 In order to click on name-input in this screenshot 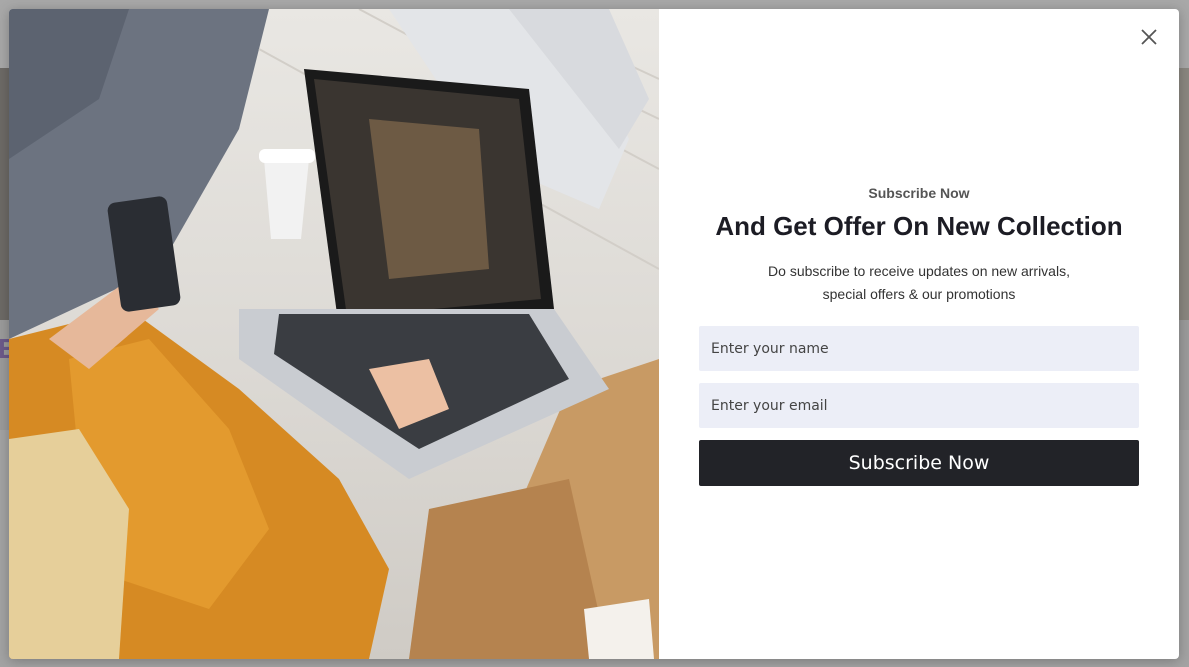, I will do `click(919, 348)`.